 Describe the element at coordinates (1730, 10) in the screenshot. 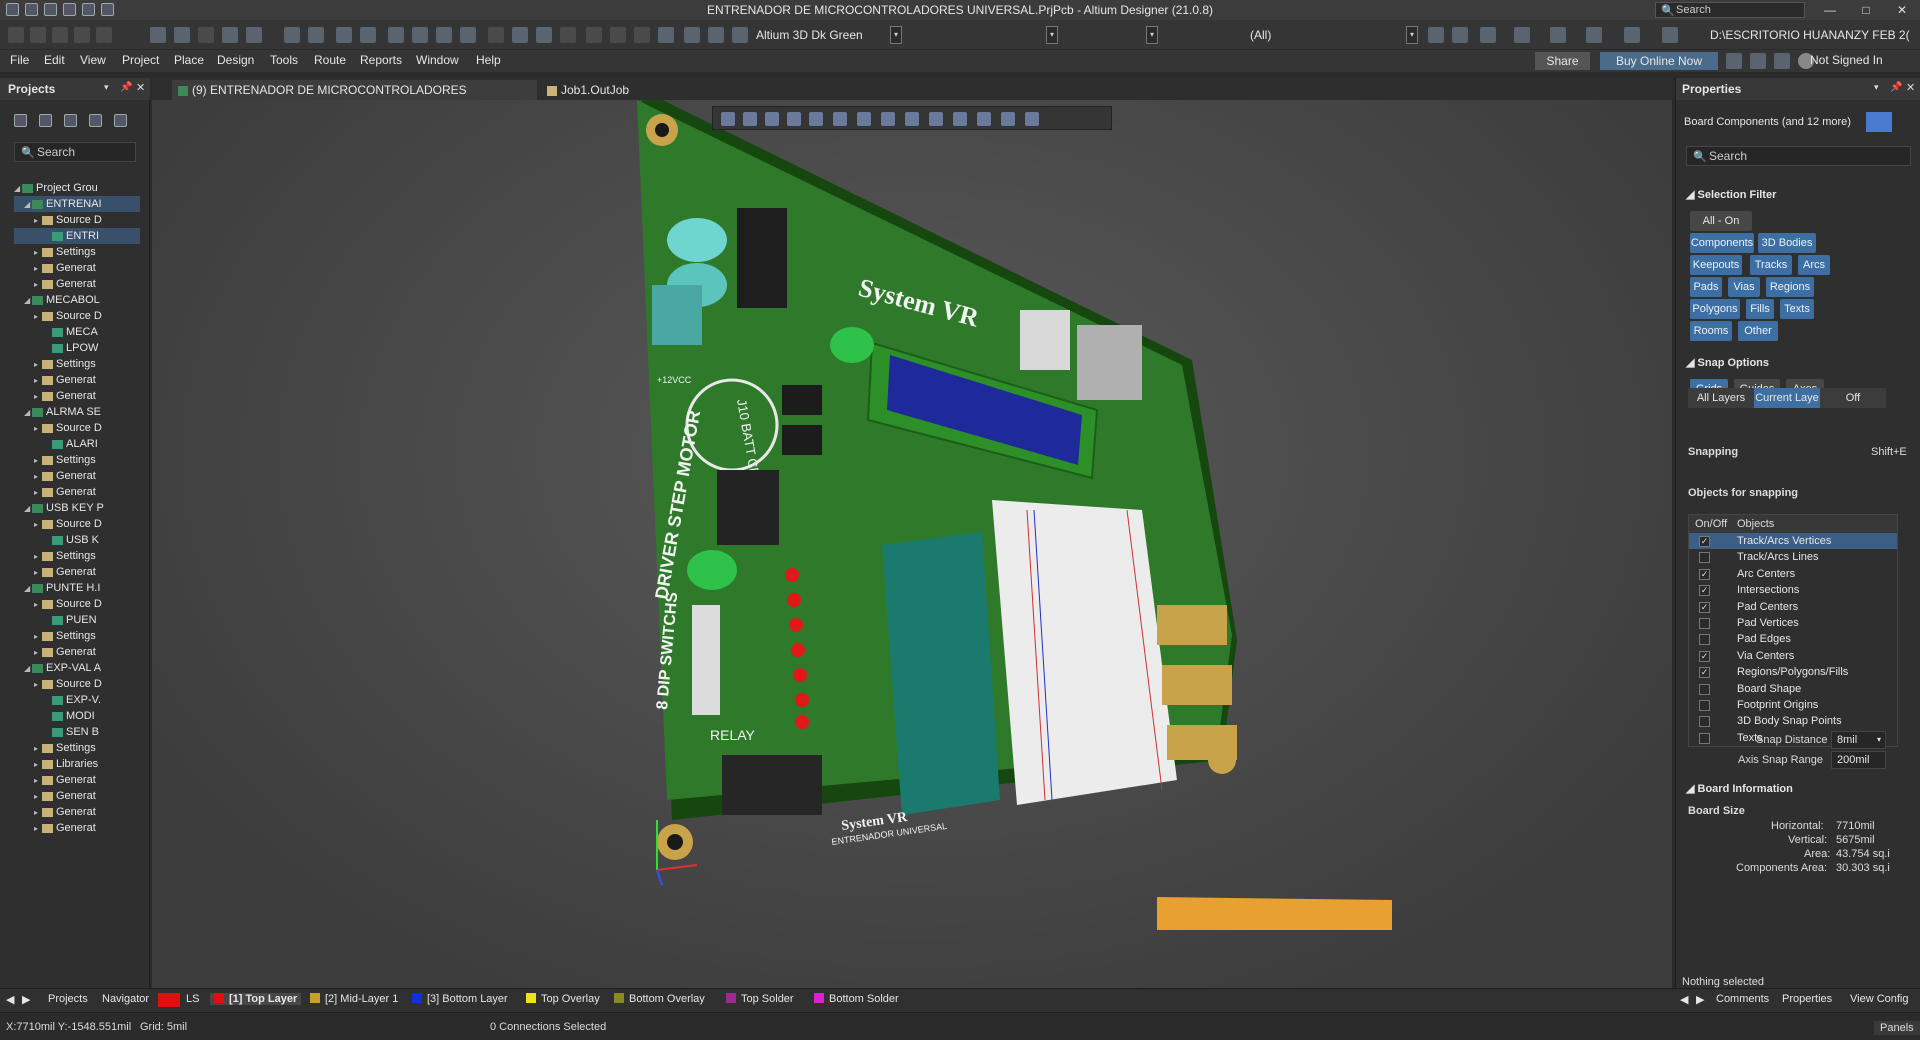

I see `global-search-input: 🔍 Search` at that location.